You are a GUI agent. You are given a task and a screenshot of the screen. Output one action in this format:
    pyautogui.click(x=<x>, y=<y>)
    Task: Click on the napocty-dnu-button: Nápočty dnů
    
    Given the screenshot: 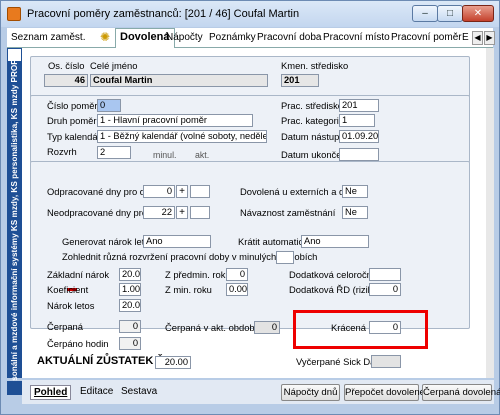 What is the action you would take?
    pyautogui.click(x=310, y=392)
    